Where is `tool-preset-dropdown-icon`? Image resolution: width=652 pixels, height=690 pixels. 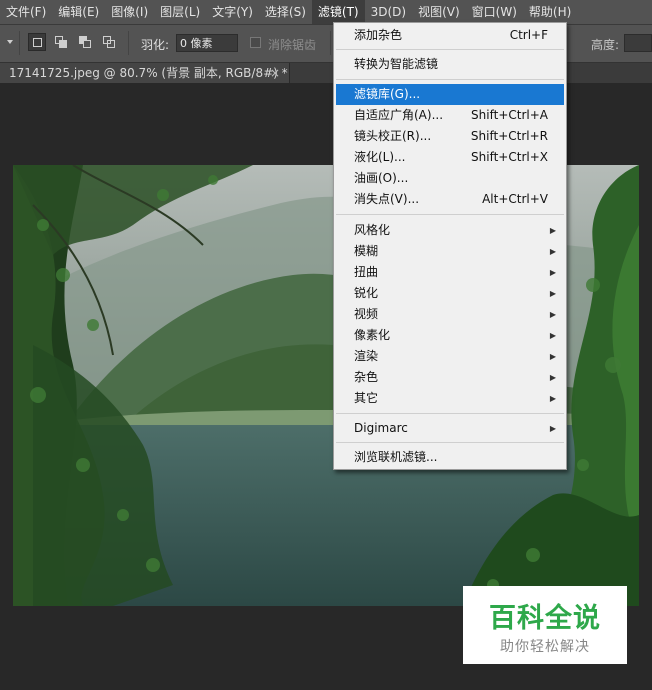 tool-preset-dropdown-icon is located at coordinates (10, 42).